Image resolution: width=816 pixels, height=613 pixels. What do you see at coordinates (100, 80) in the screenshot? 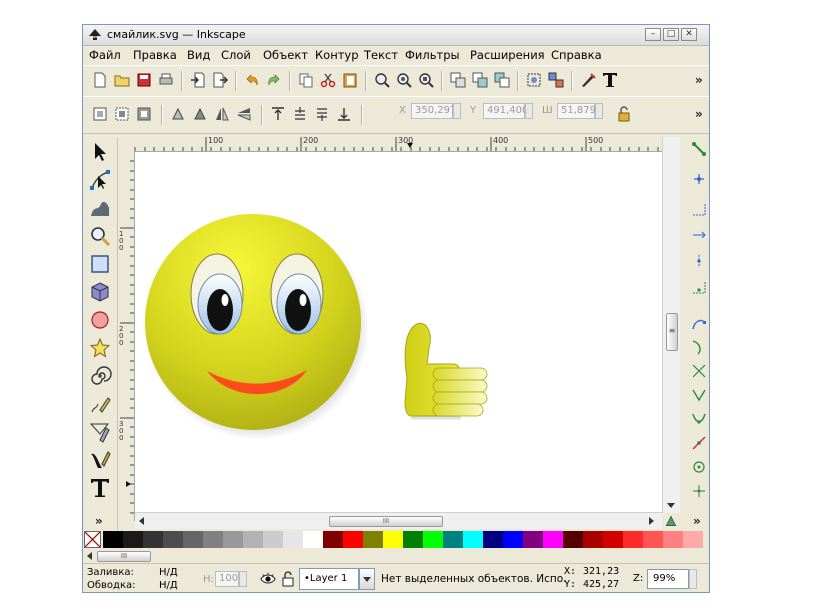
I see `new-document-icon` at bounding box center [100, 80].